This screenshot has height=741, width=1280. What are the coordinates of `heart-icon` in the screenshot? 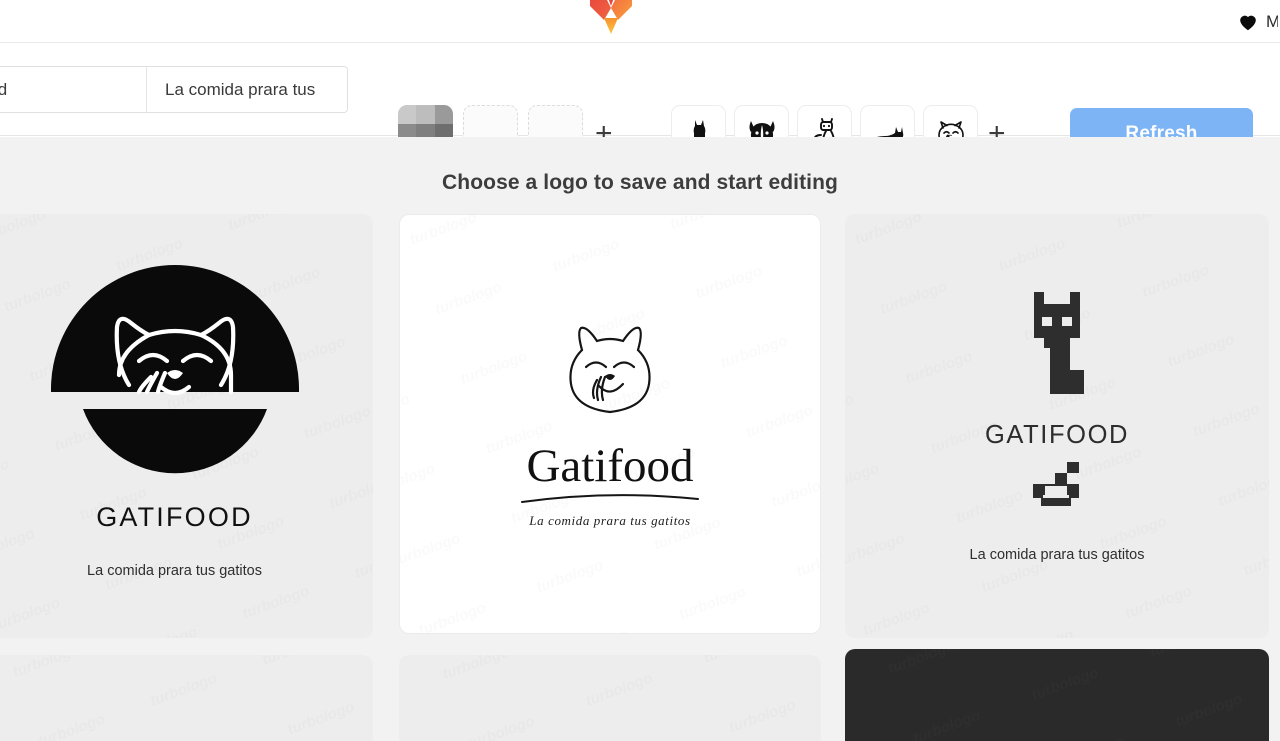 It's located at (1248, 22).